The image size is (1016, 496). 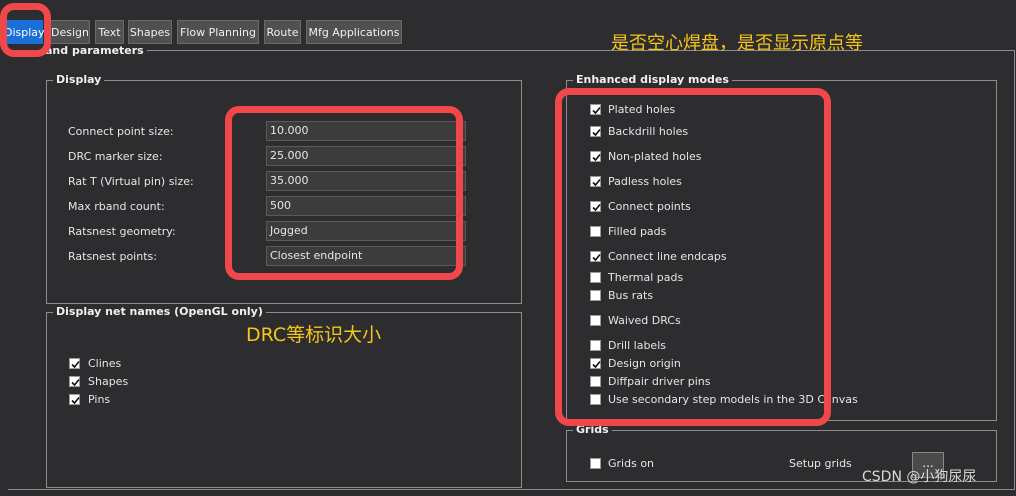 I want to click on non-plated-holes-checkbox, so click(x=595, y=156).